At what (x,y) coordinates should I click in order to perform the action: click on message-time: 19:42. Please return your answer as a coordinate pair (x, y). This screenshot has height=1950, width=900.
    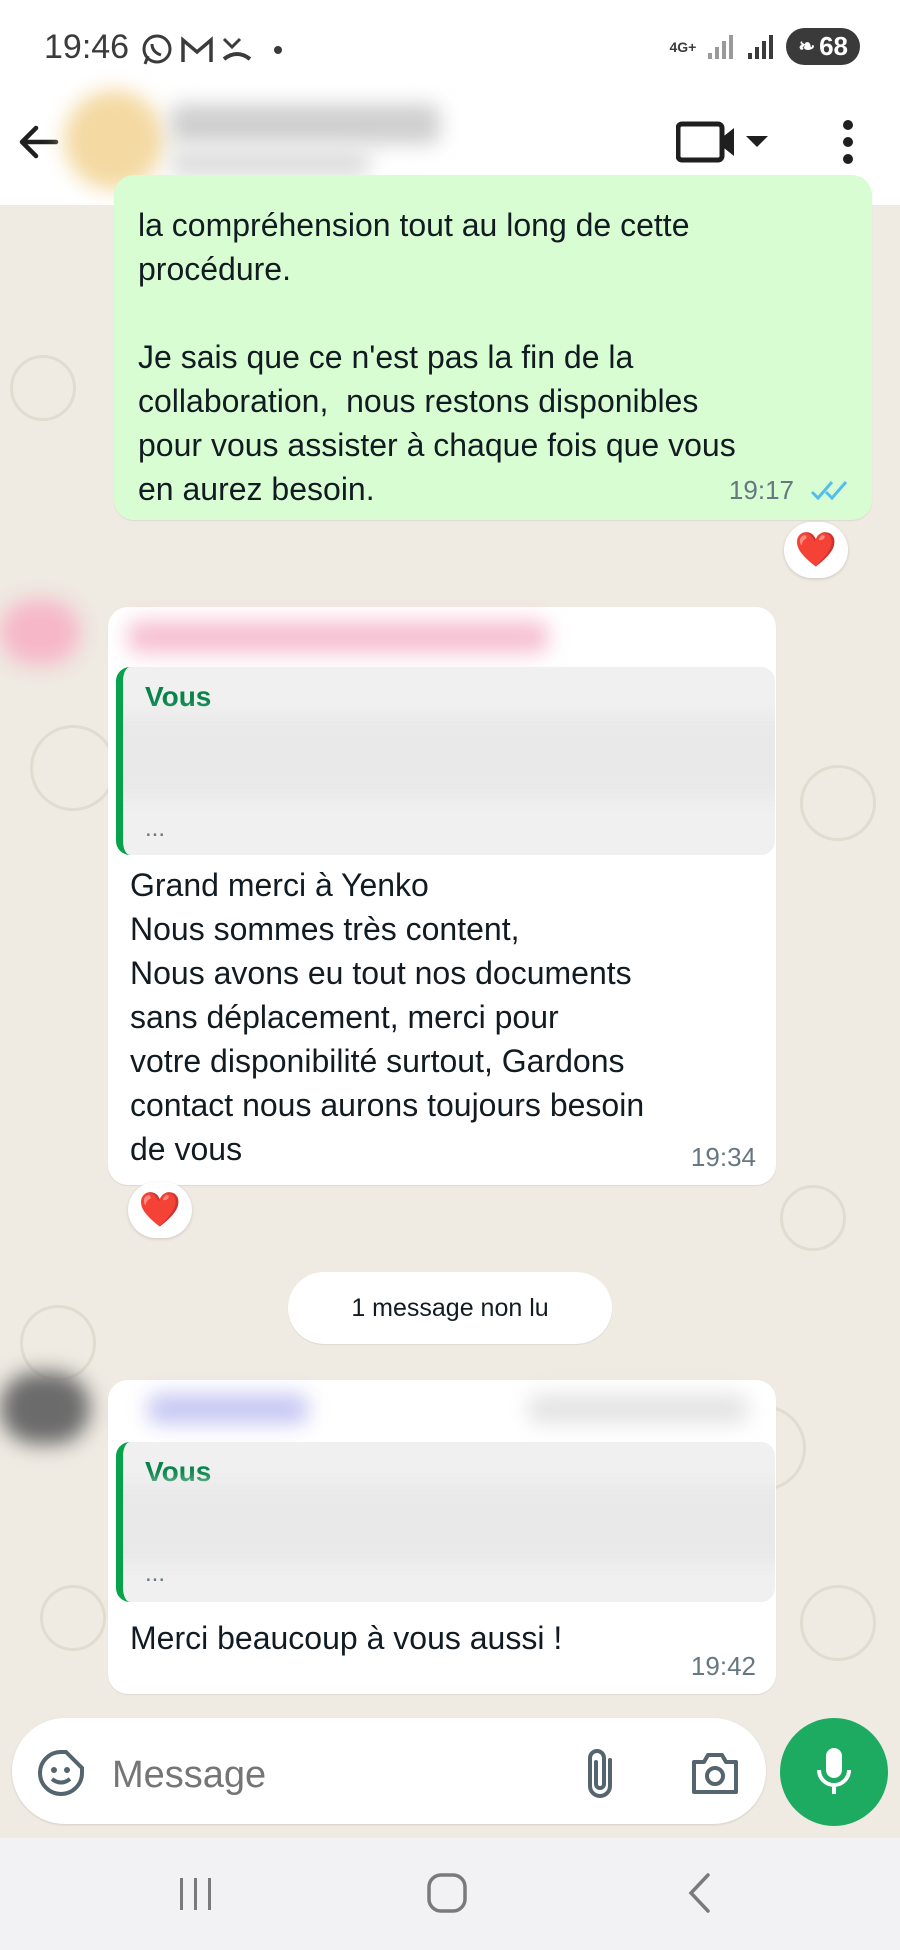
    Looking at the image, I should click on (723, 1666).